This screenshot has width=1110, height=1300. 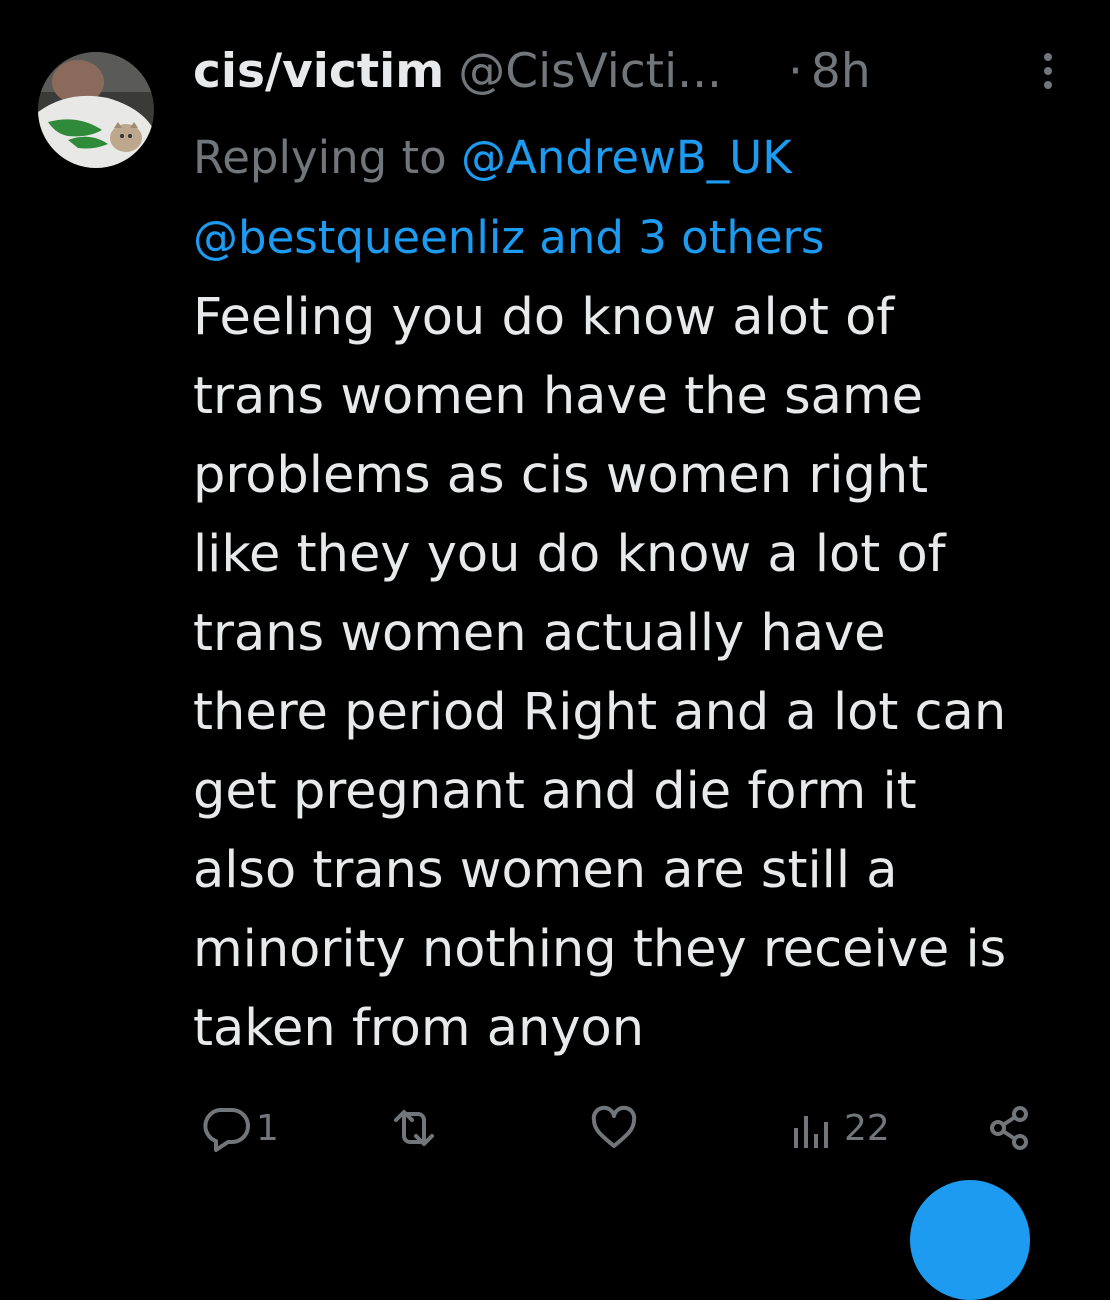 What do you see at coordinates (545, 870) in the screenshot?
I see `tweet-body-line: also trans women are still a` at bounding box center [545, 870].